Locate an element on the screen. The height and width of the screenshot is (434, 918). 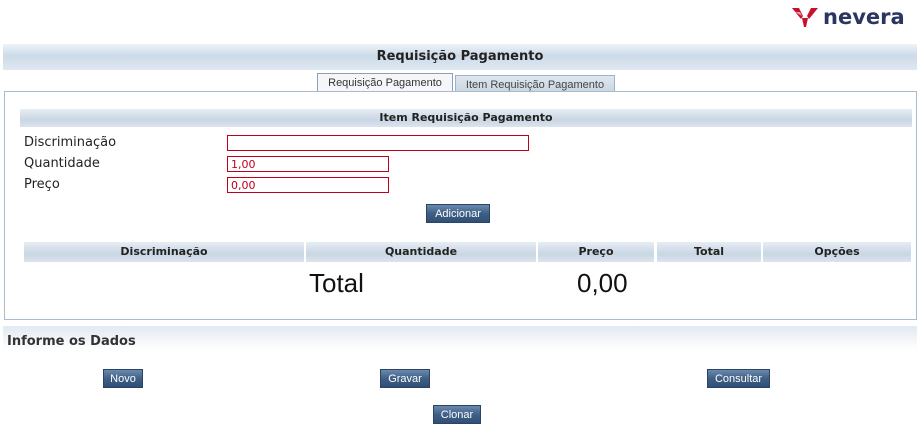
quantidade-input is located at coordinates (308, 164).